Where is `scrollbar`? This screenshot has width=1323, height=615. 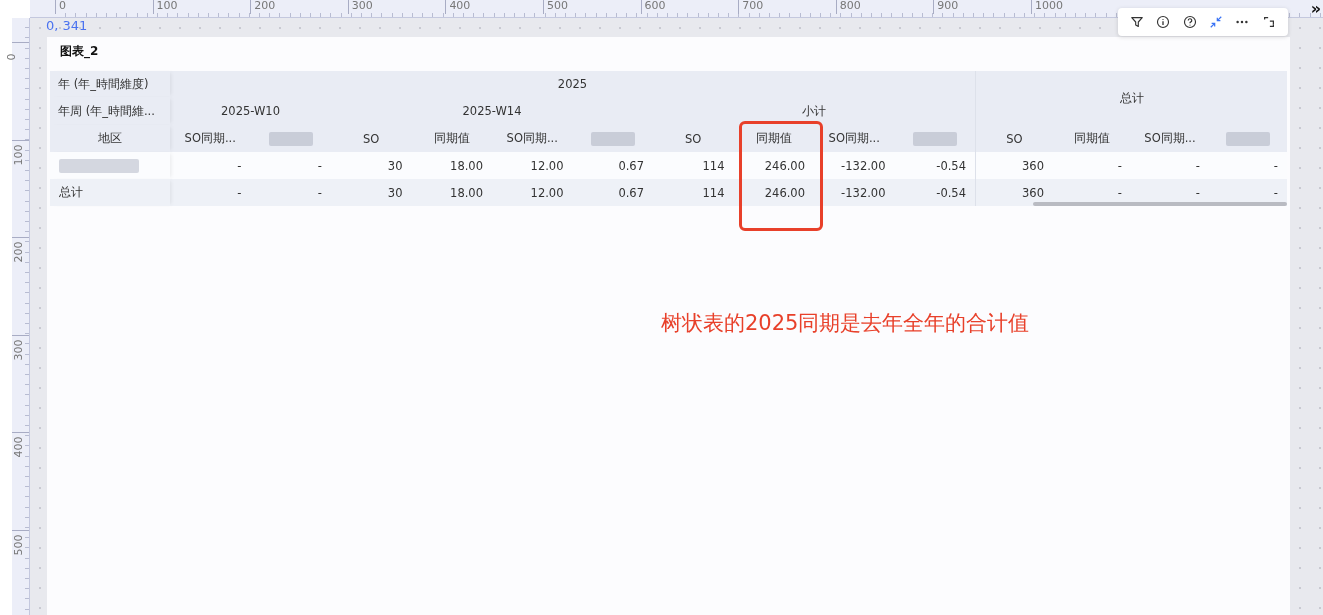
scrollbar is located at coordinates (1160, 204).